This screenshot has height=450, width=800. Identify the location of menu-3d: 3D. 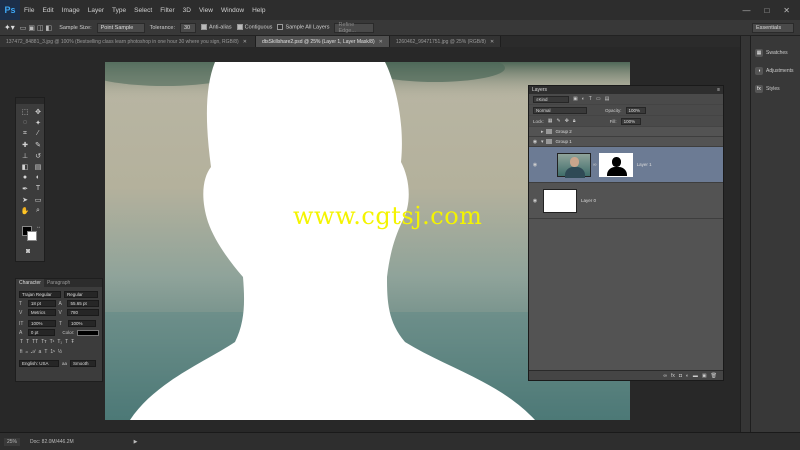
(187, 10).